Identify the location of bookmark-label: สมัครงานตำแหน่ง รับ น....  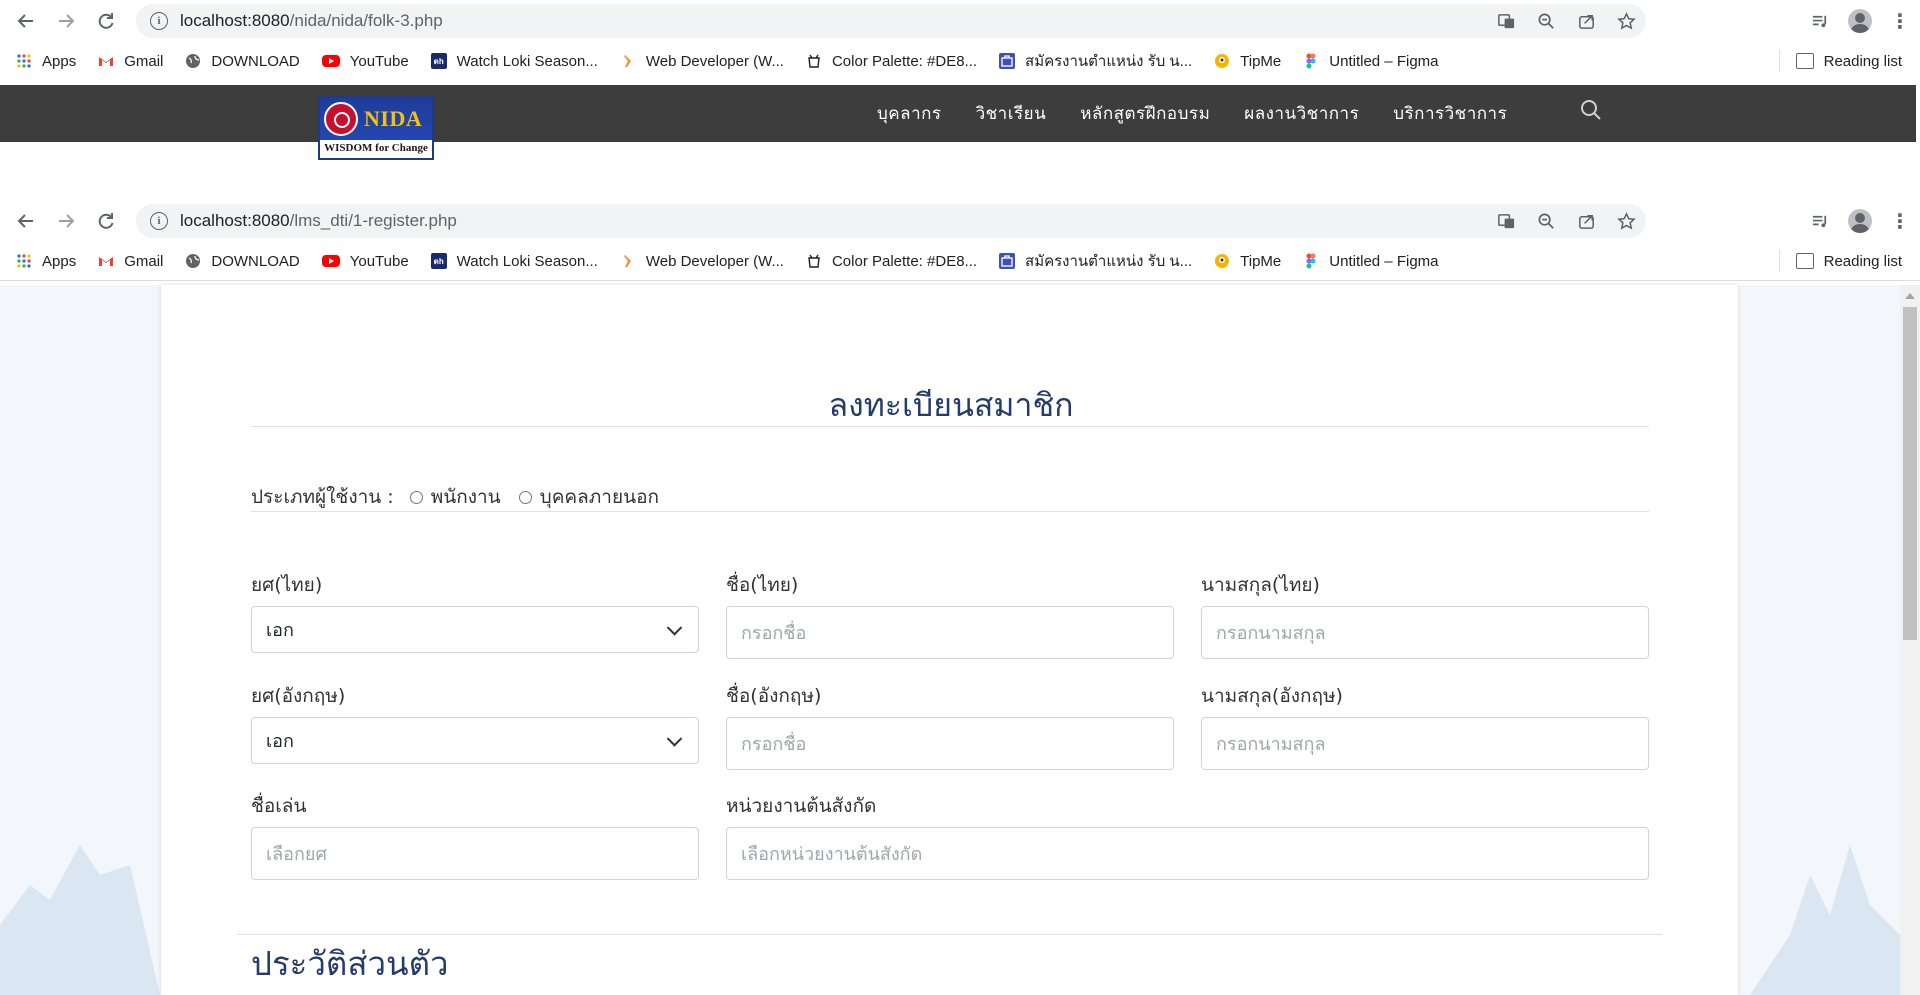
(1109, 261).